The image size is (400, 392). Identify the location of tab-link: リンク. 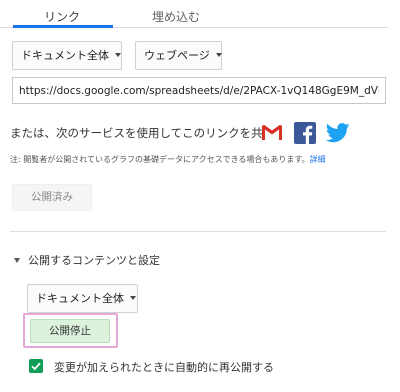
(62, 16).